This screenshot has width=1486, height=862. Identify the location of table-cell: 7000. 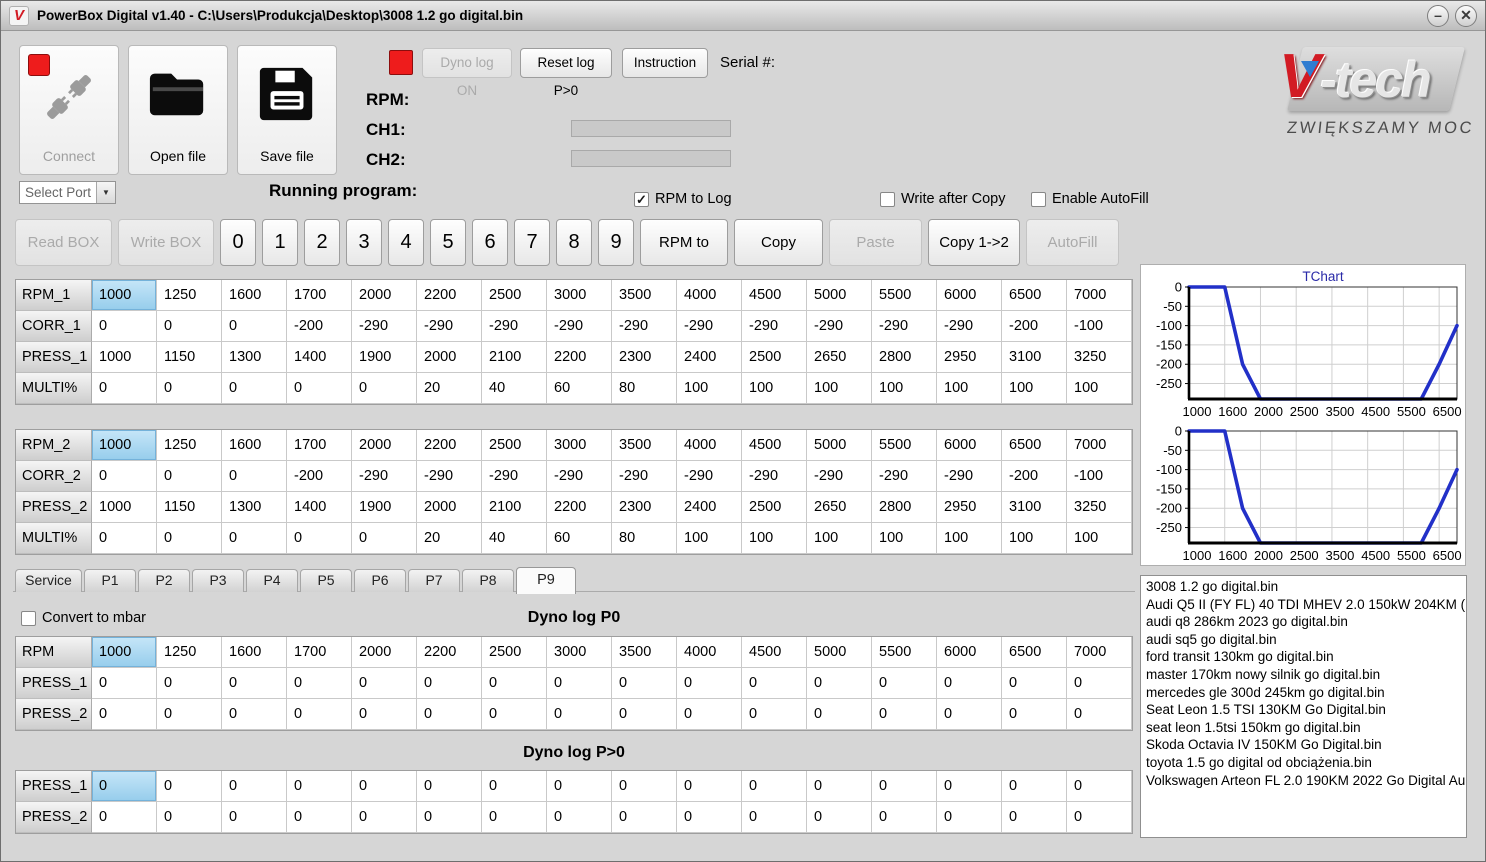
(1099, 652).